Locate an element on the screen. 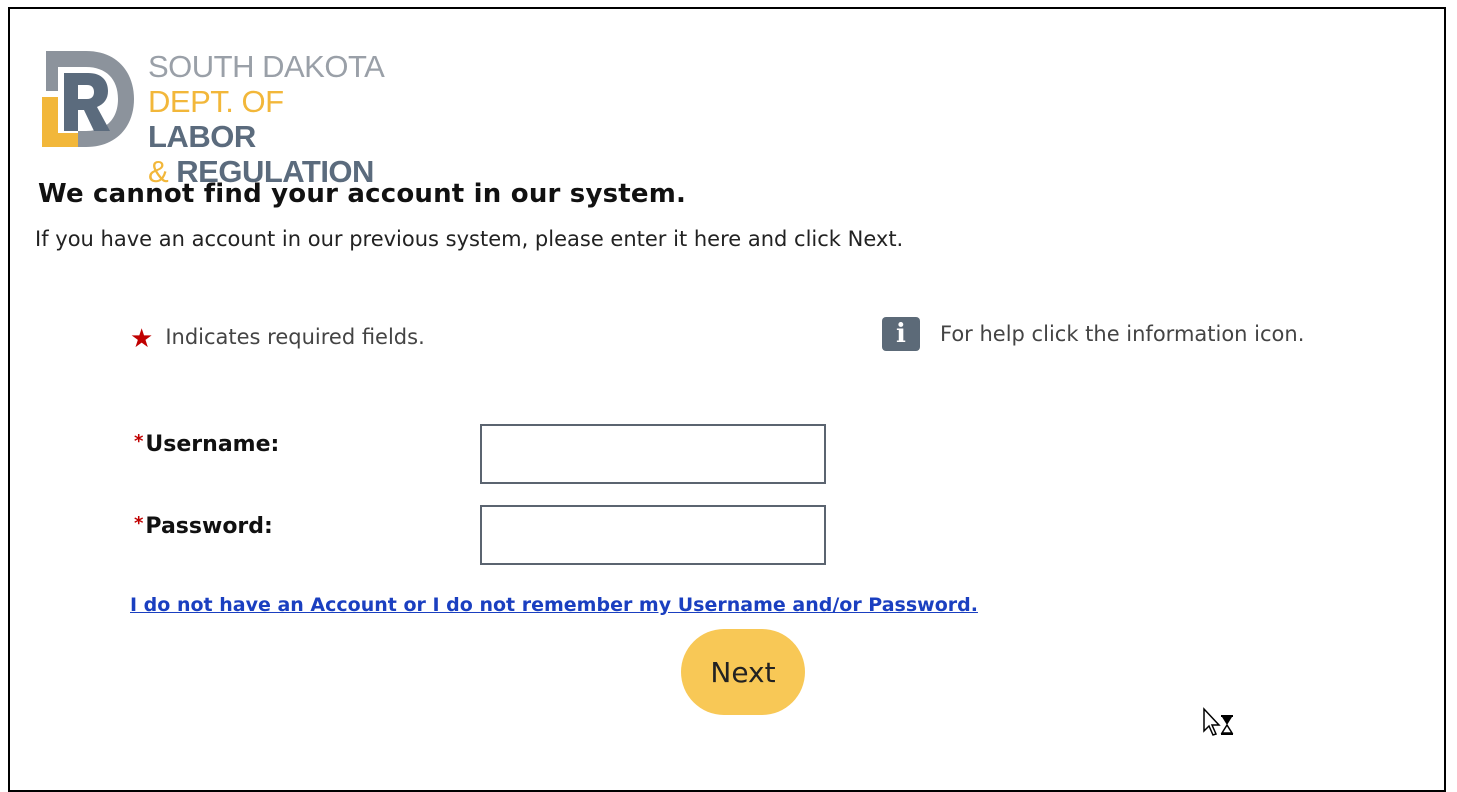  username-label: *Username: is located at coordinates (207, 444).